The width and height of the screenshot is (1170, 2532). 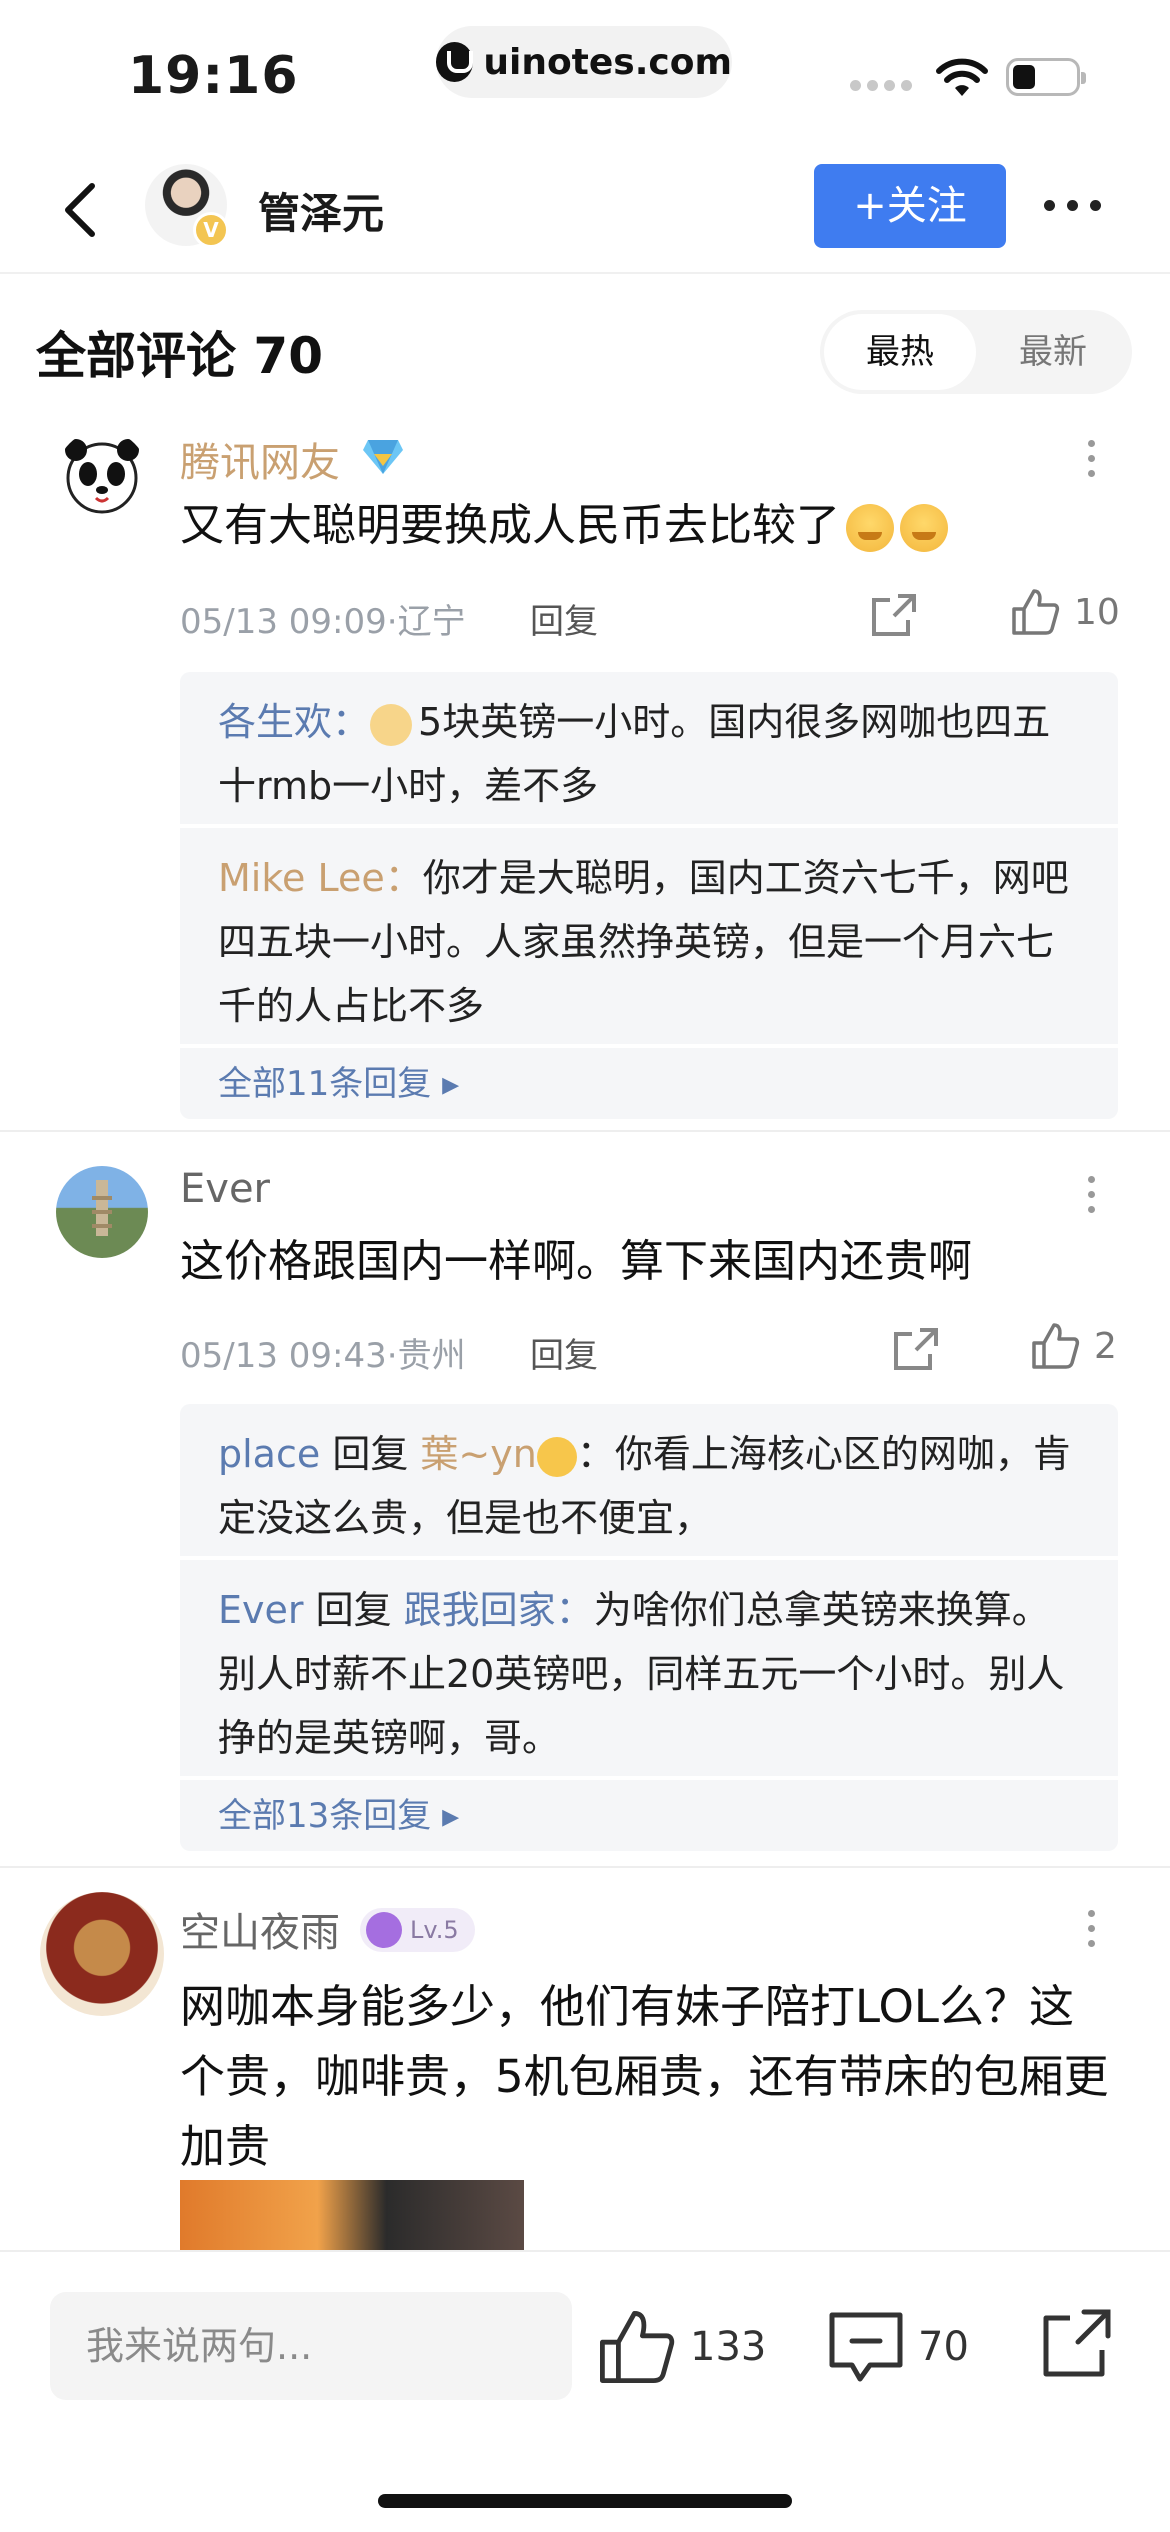 What do you see at coordinates (585, 2501) in the screenshot?
I see `home-indicator` at bounding box center [585, 2501].